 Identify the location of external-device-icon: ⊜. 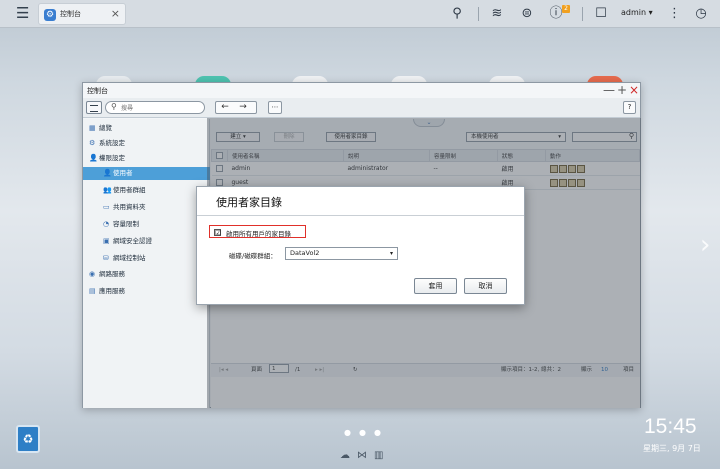
(527, 14).